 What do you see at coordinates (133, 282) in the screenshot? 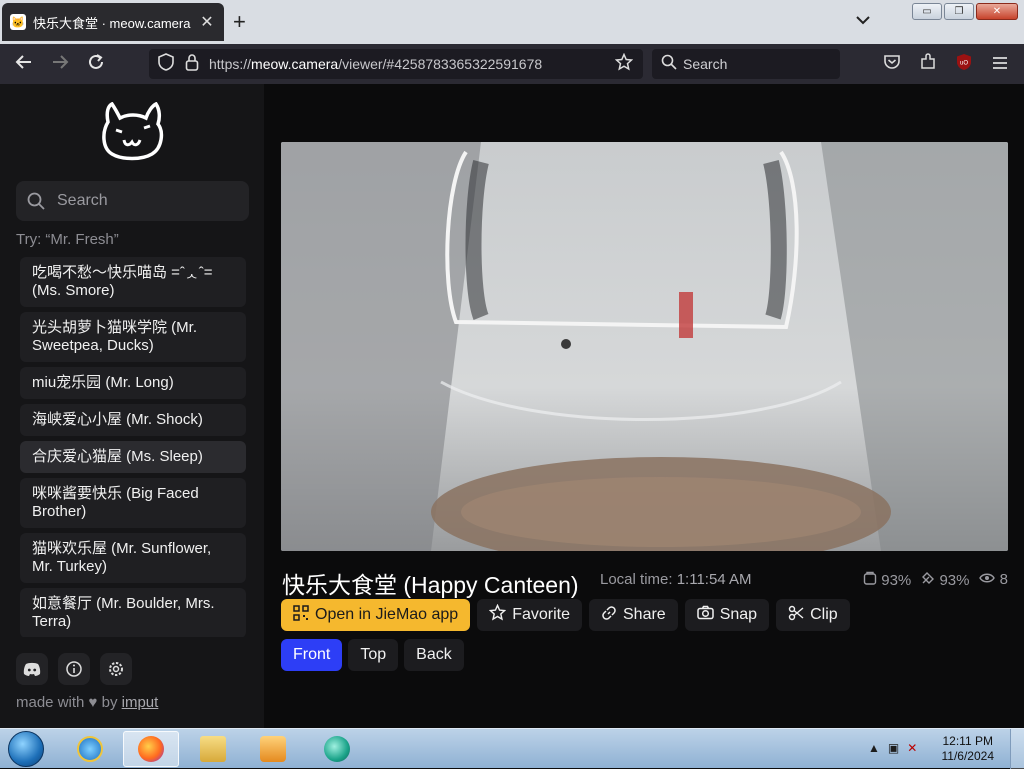
I see `camera-list-item: 吃喝不愁～快乐喵岛 =ˆᆺˆ= (Ms. Smore)` at bounding box center [133, 282].